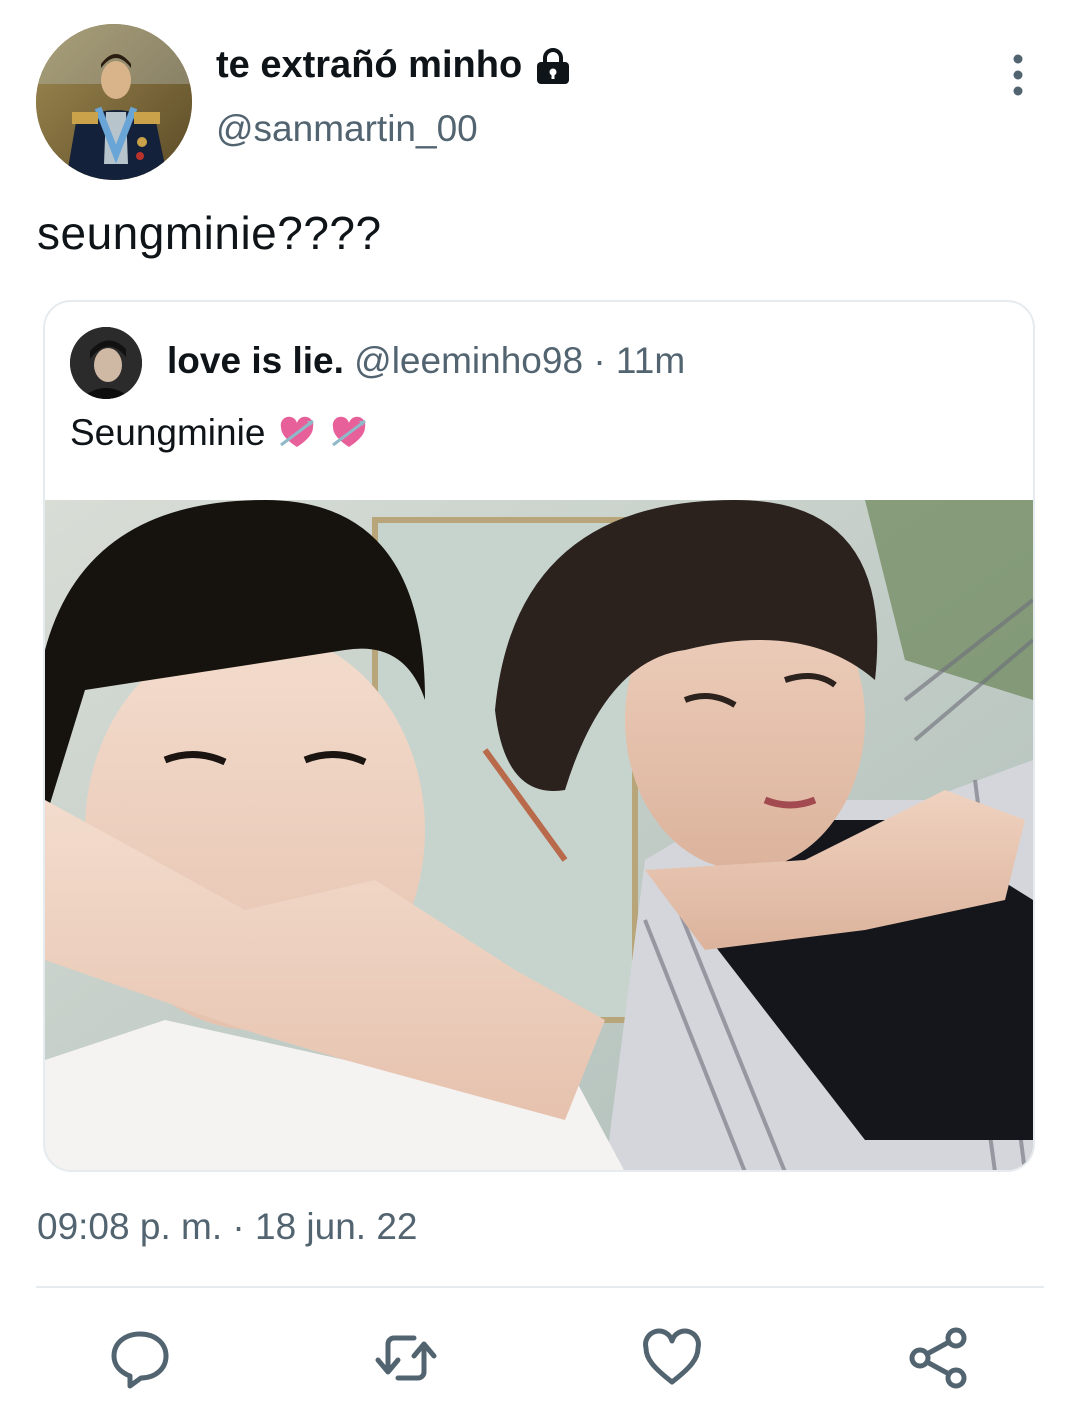  I want to click on quoted-text-row: Seungminie, so click(219, 433).